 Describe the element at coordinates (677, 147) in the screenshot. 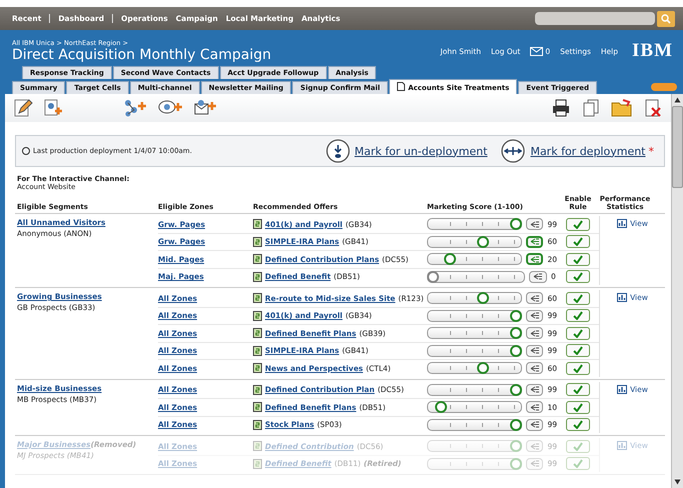

I see `scroll-thumb` at that location.